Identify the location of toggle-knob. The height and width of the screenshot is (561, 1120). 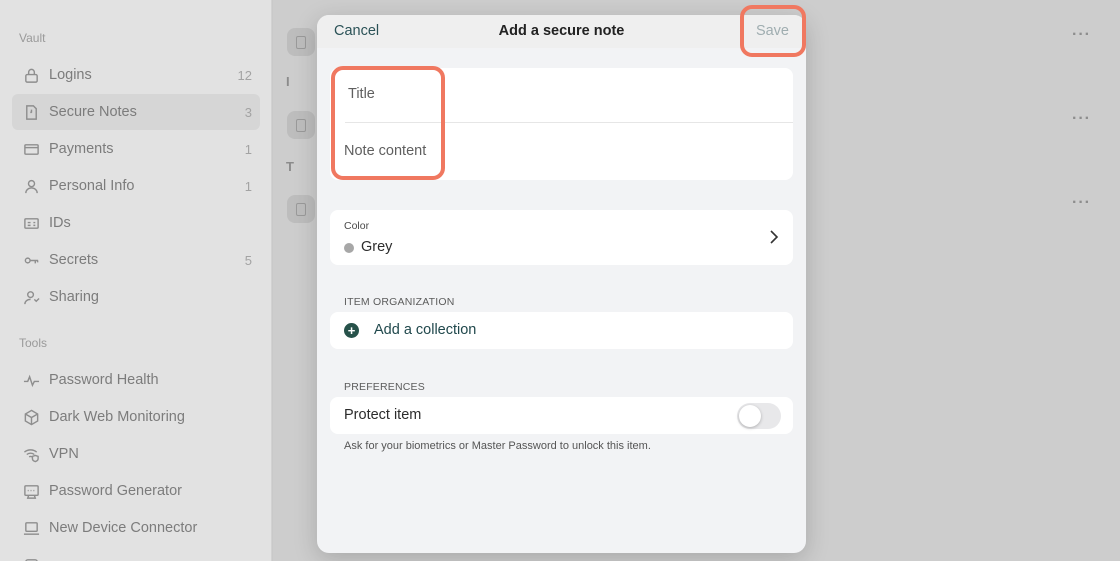
(750, 416).